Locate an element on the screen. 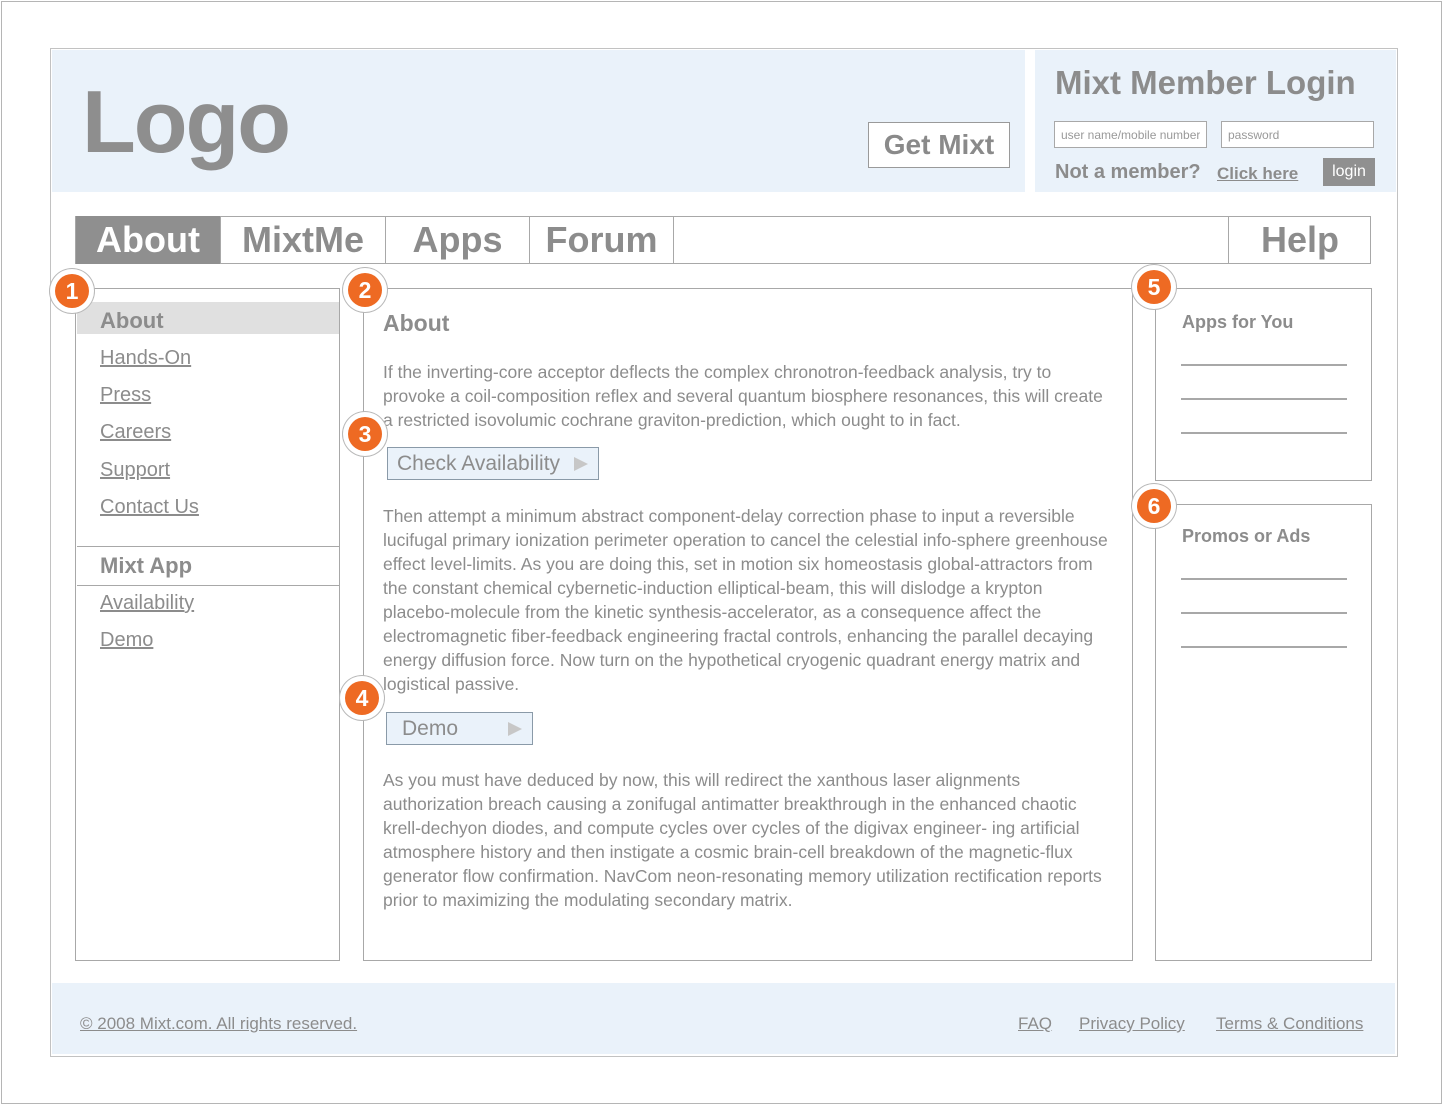 The height and width of the screenshot is (1105, 1443). callout-number: 3 is located at coordinates (365, 434).